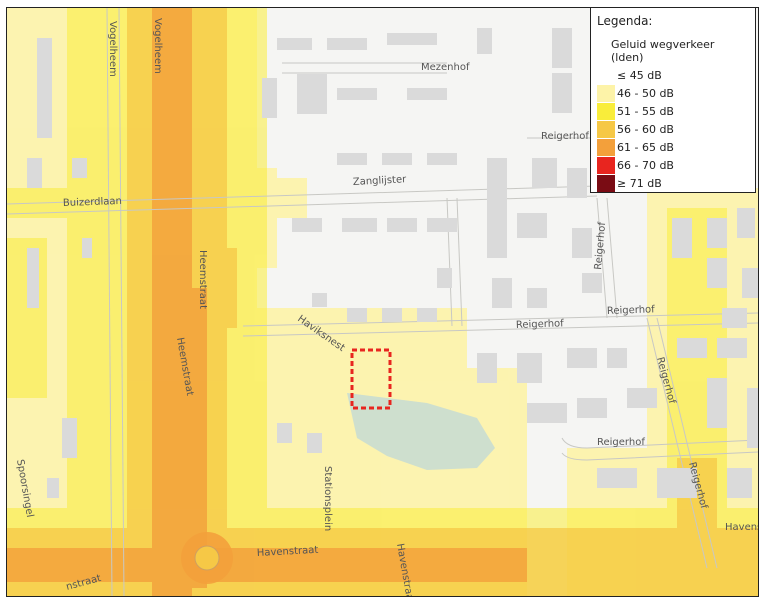 This screenshot has height=600, width=765. Describe the element at coordinates (540, 324) in the screenshot. I see `street-label-reigerhof-mid: Reigerhof` at that location.